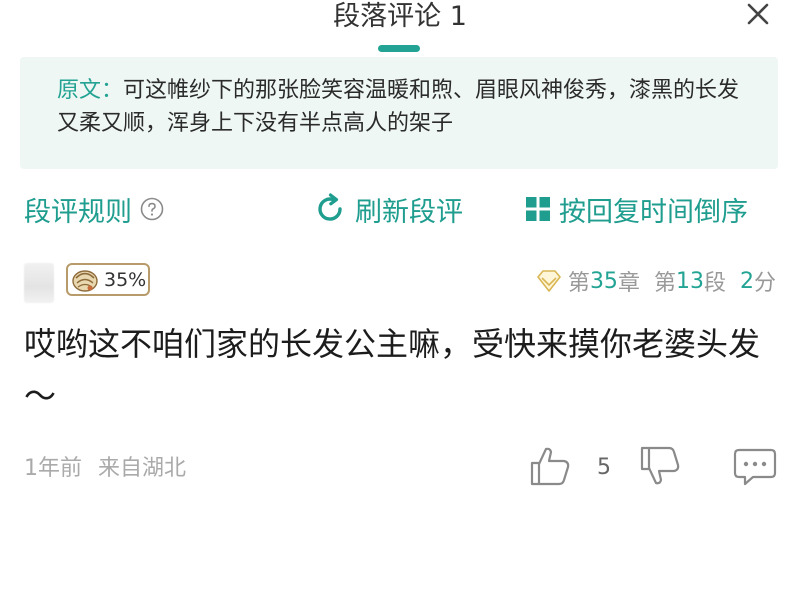 This screenshot has height=600, width=800. Describe the element at coordinates (604, 467) in the screenshot. I see `like-count: 5` at that location.